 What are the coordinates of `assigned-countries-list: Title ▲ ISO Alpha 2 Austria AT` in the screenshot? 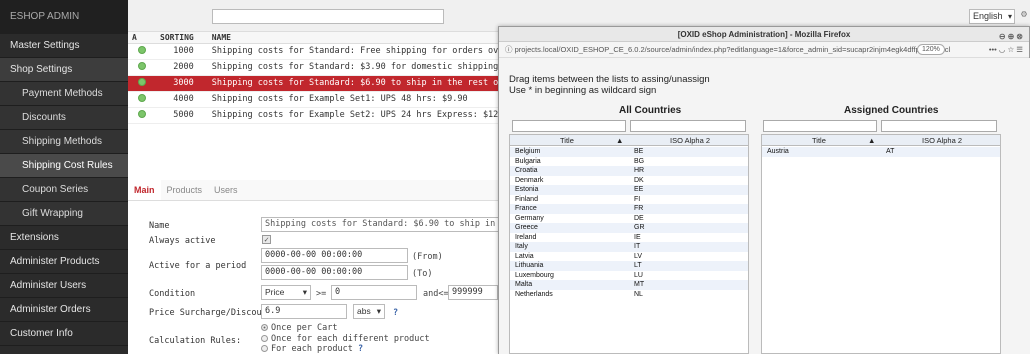 It's located at (881, 244).